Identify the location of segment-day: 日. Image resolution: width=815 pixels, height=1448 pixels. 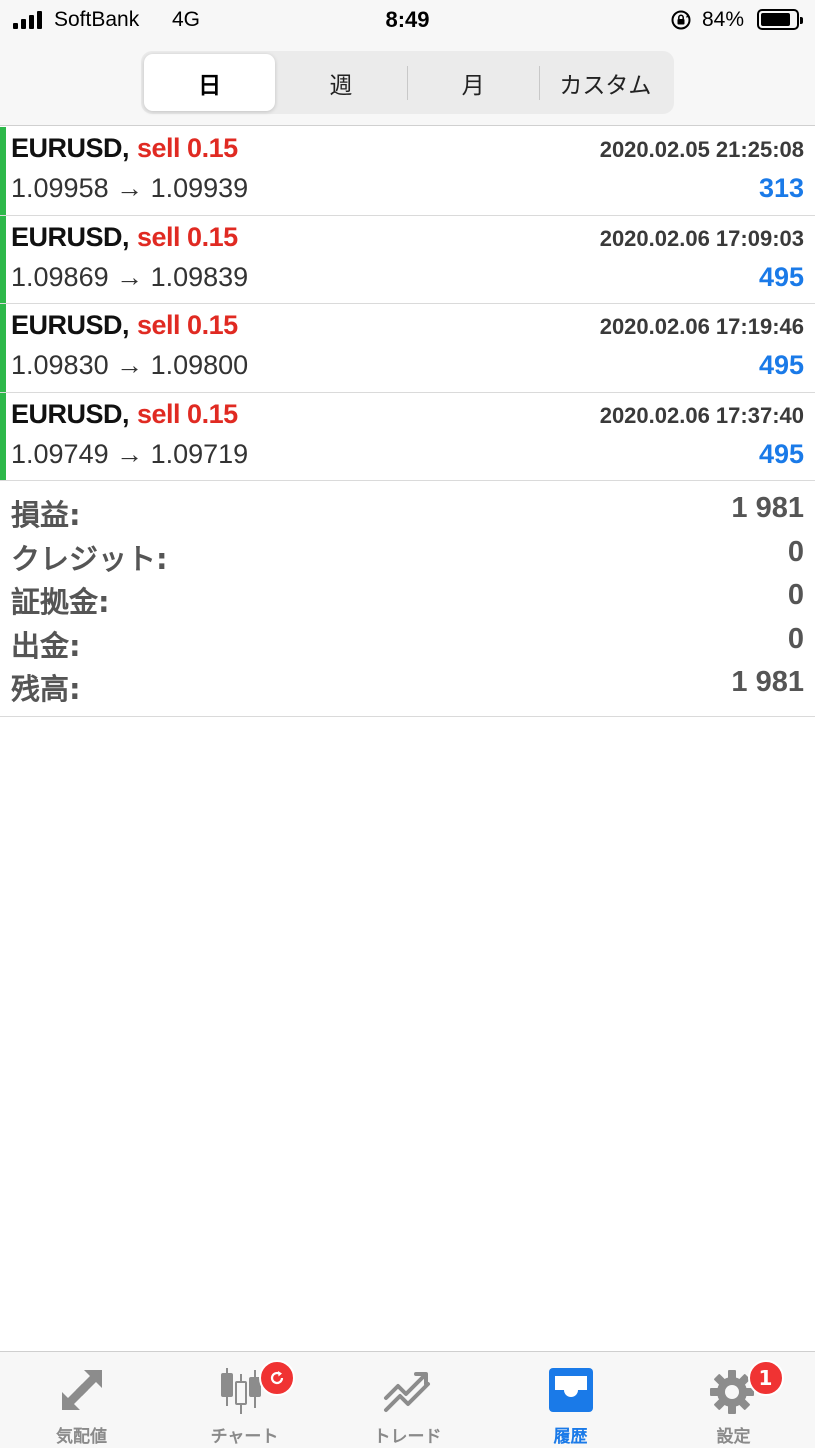
(210, 82).